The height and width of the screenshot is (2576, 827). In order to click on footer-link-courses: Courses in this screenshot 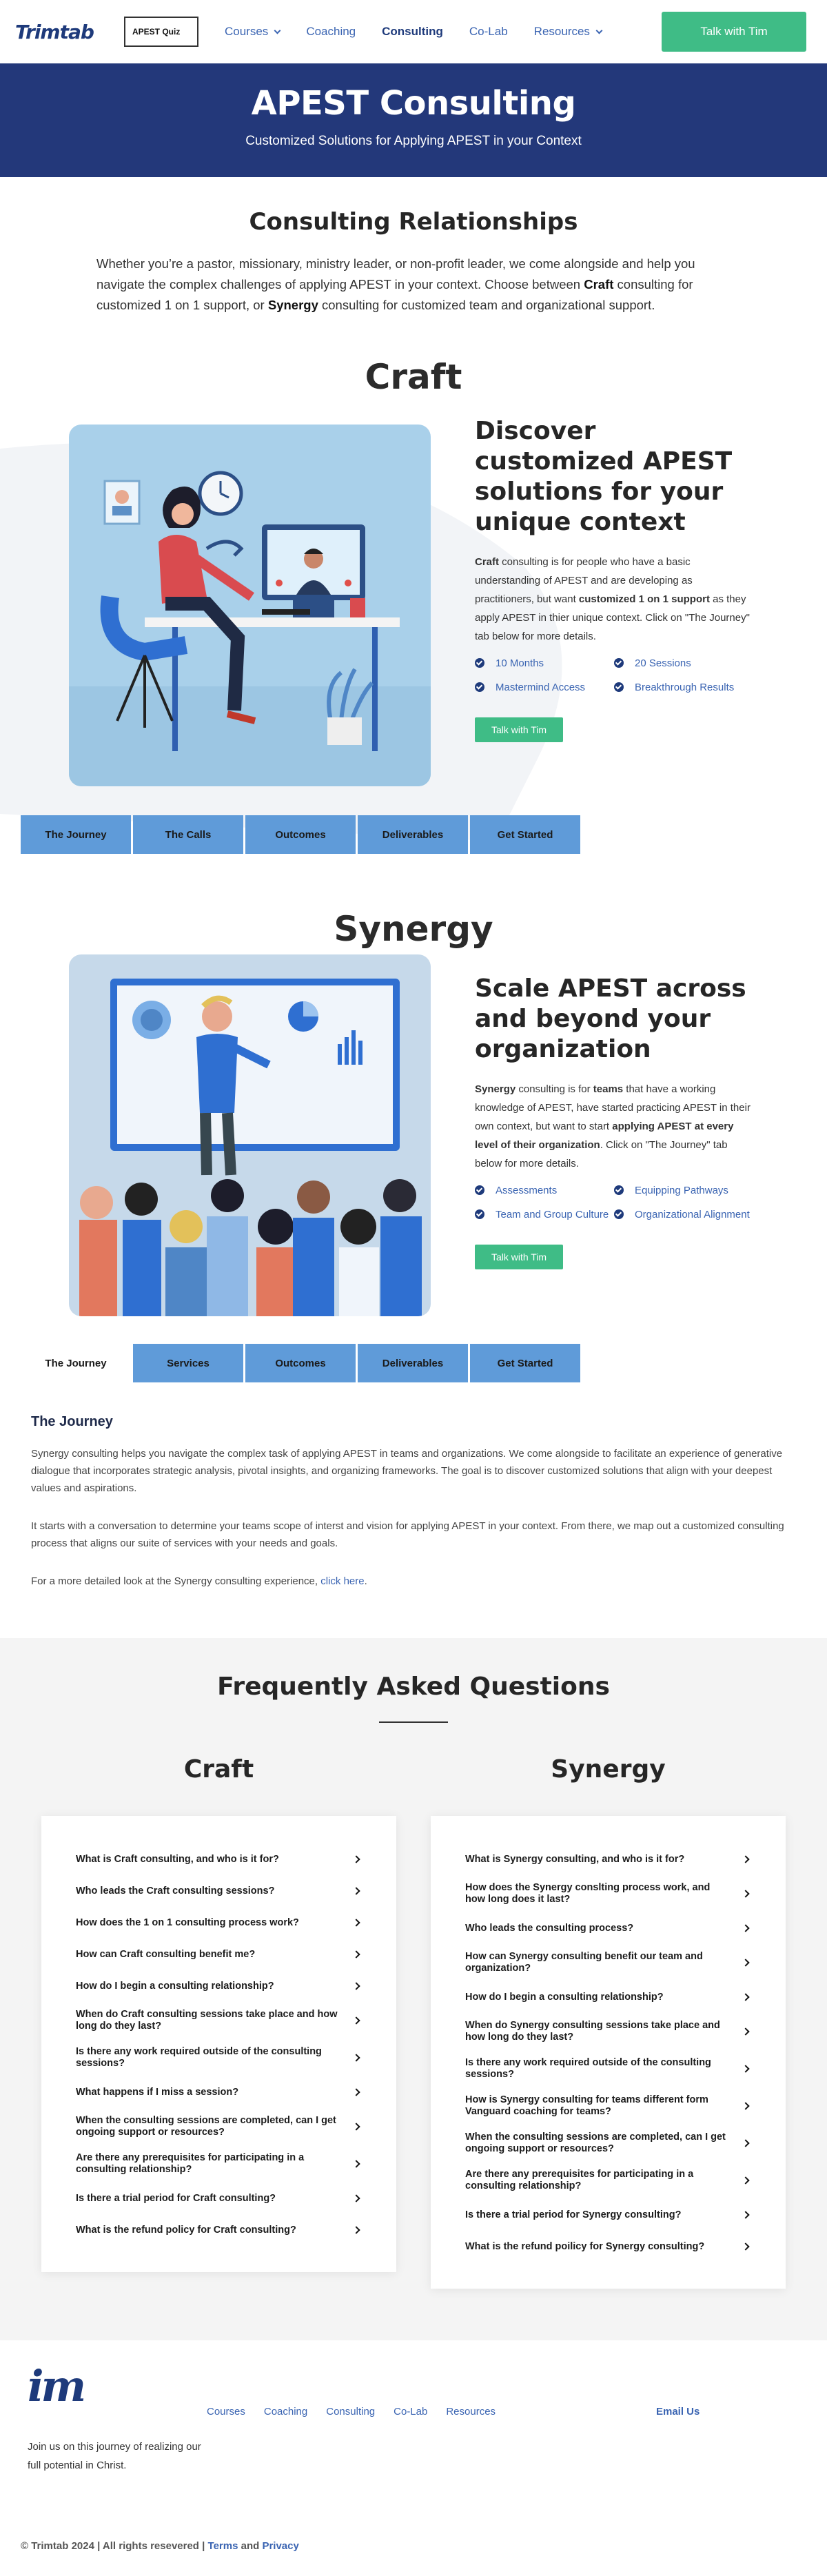, I will do `click(226, 2411)`.